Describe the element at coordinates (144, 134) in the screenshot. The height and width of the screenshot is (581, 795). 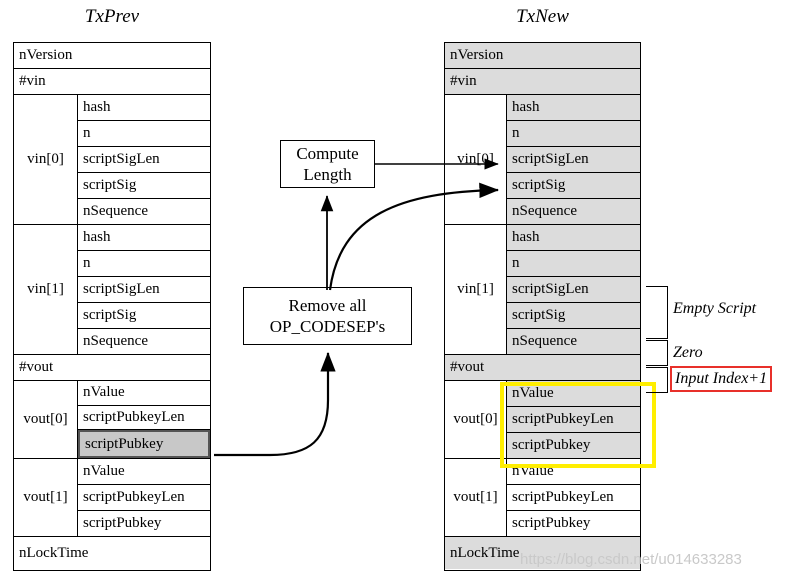
I see `txprev-vin0-field-n: n` at that location.